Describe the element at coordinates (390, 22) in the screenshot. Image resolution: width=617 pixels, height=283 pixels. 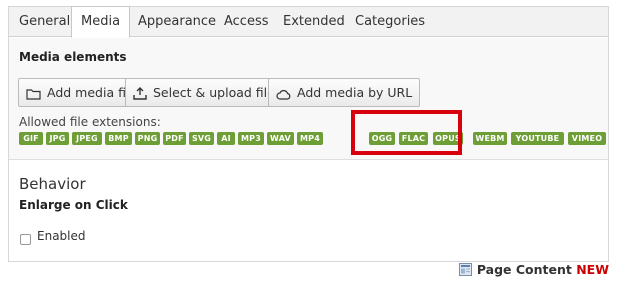
I see `tab-categories: Categories` at that location.